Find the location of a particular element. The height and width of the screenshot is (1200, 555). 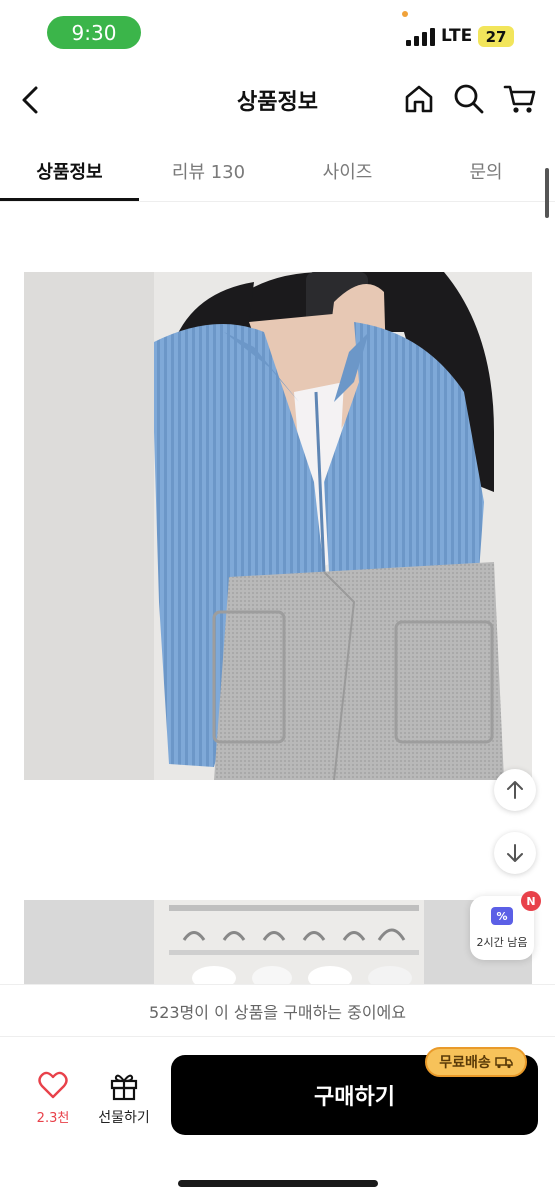

search-icon is located at coordinates (469, 99).